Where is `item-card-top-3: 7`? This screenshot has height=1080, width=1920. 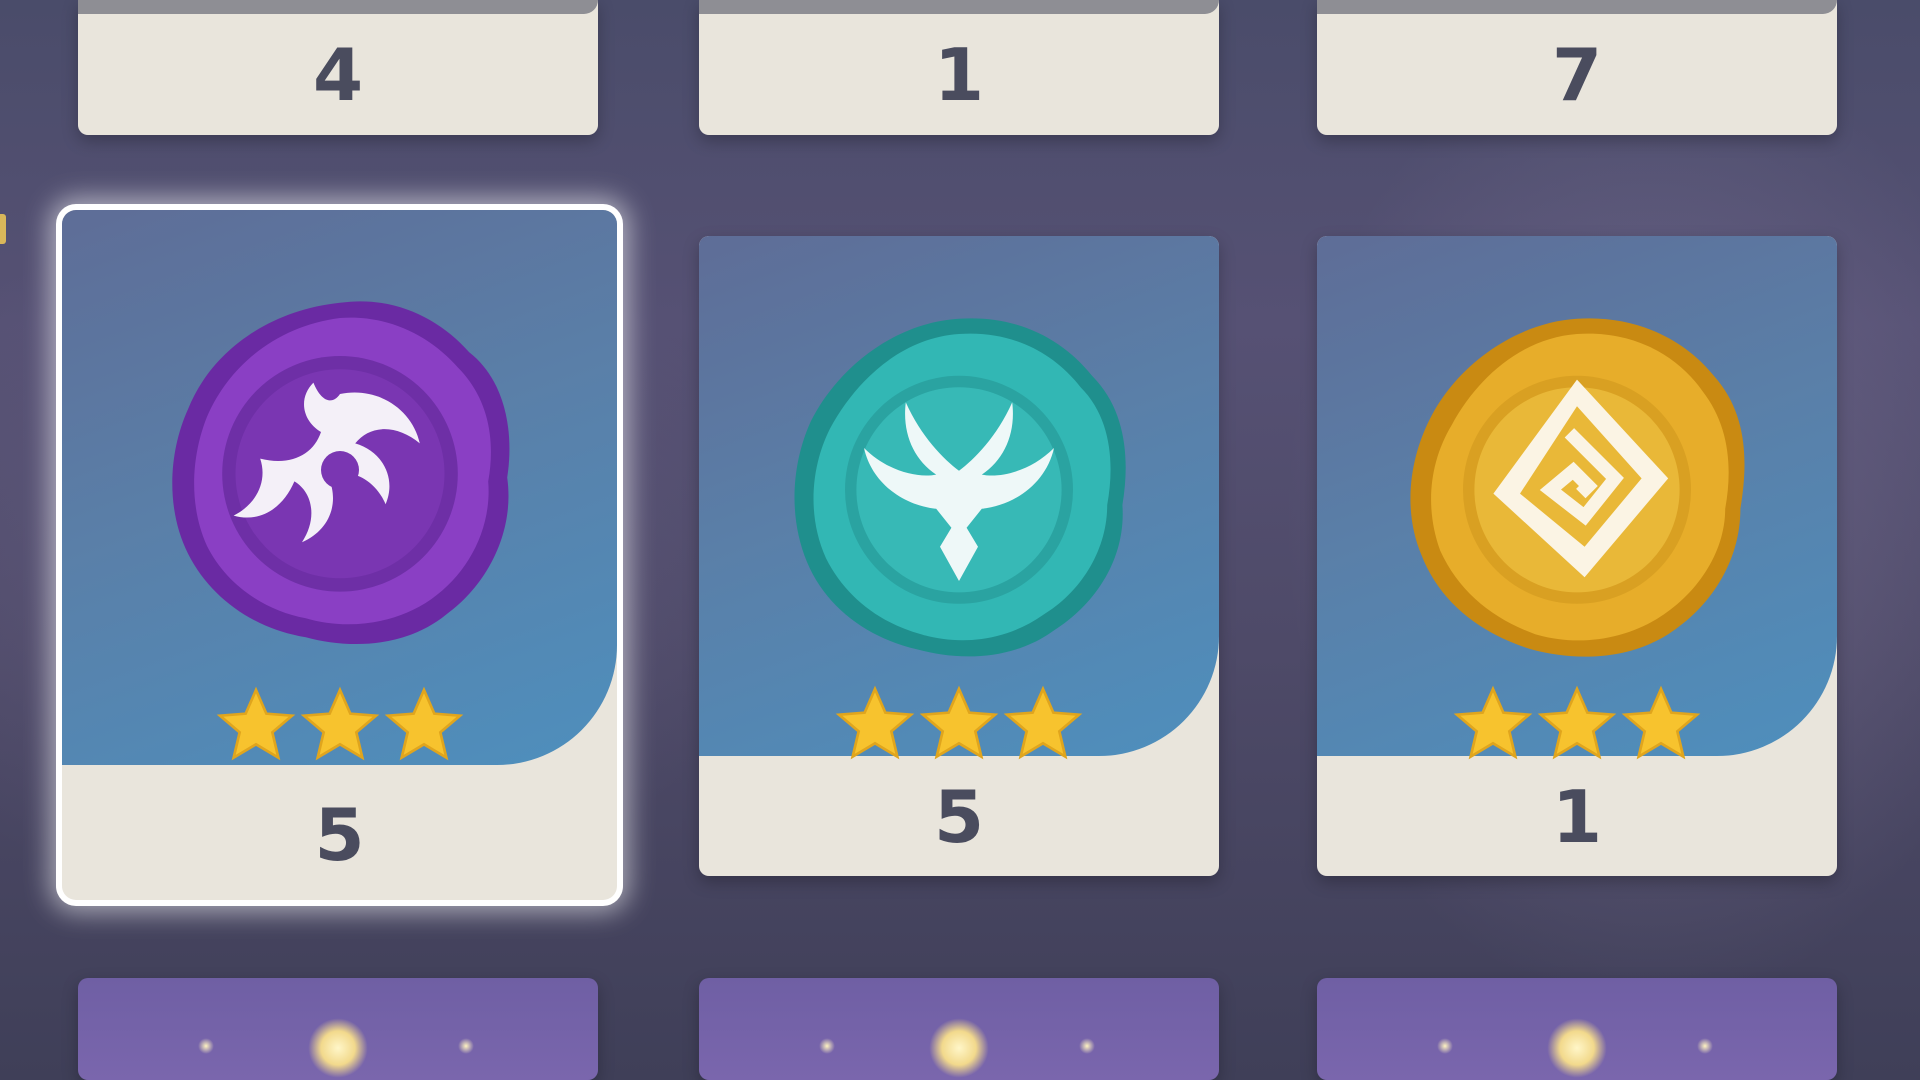
item-card-top-3: 7 is located at coordinates (1577, 67).